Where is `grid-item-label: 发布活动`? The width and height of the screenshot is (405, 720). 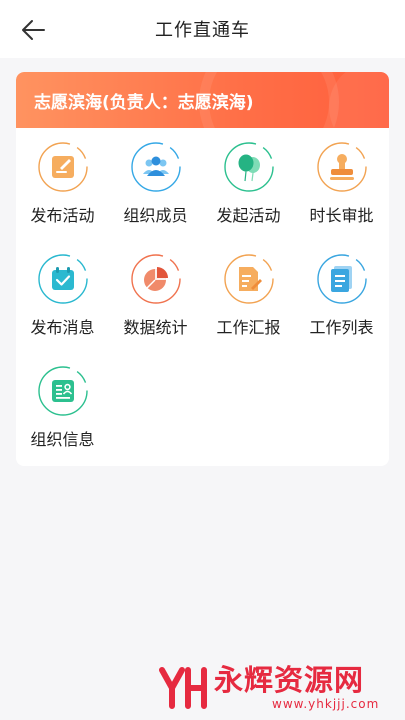 grid-item-label: 发布活动 is located at coordinates (62, 215).